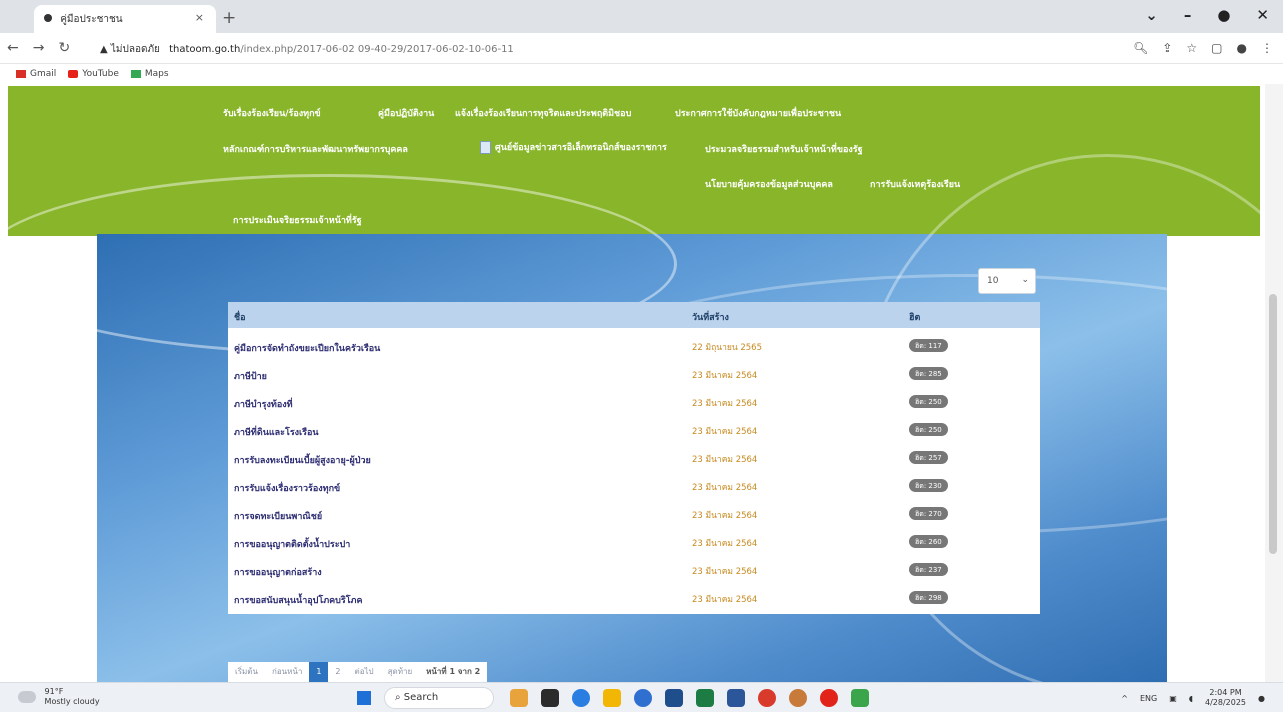 The height and width of the screenshot is (712, 1283). What do you see at coordinates (798, 698) in the screenshot?
I see `app-orange-icon` at bounding box center [798, 698].